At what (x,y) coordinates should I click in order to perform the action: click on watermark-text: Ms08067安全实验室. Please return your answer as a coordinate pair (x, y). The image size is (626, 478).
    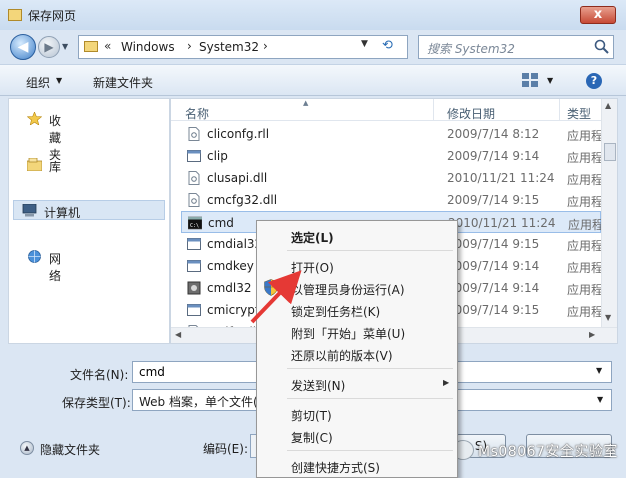
    Looking at the image, I should click on (548, 452).